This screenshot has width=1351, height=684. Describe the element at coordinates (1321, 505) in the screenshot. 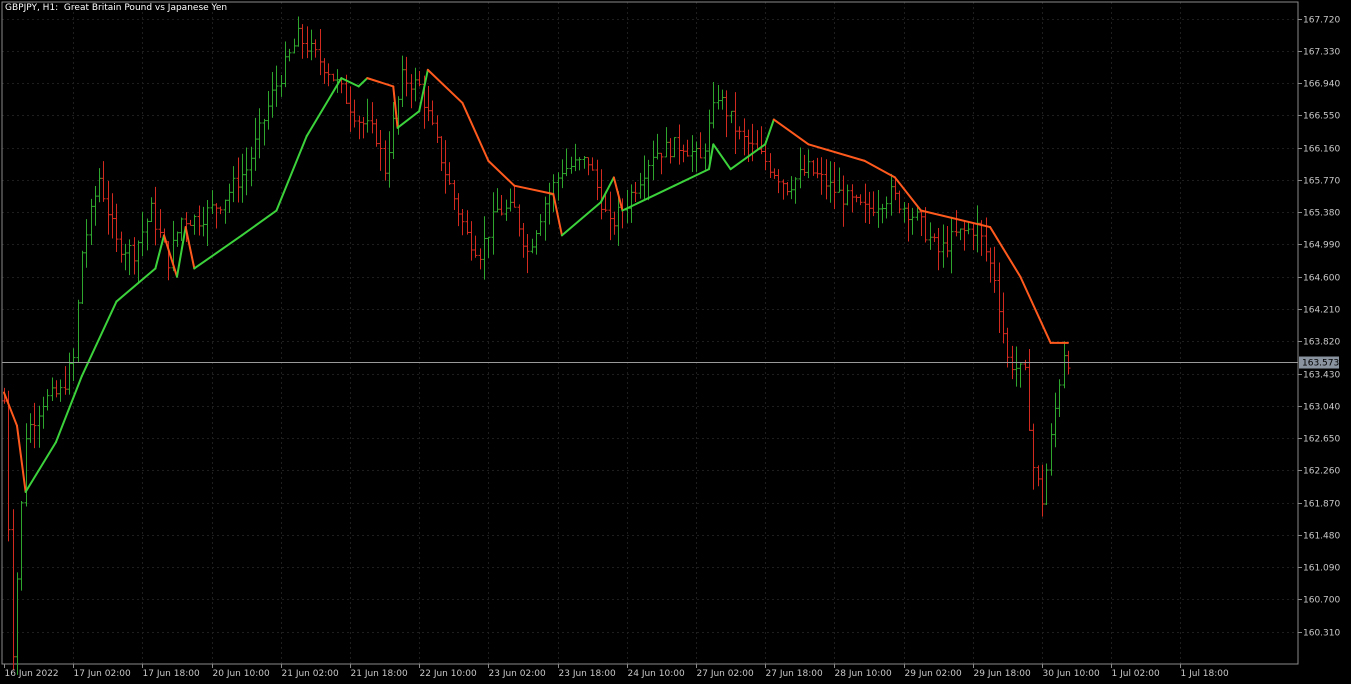

I see `y-tick-label: 161.870` at that location.